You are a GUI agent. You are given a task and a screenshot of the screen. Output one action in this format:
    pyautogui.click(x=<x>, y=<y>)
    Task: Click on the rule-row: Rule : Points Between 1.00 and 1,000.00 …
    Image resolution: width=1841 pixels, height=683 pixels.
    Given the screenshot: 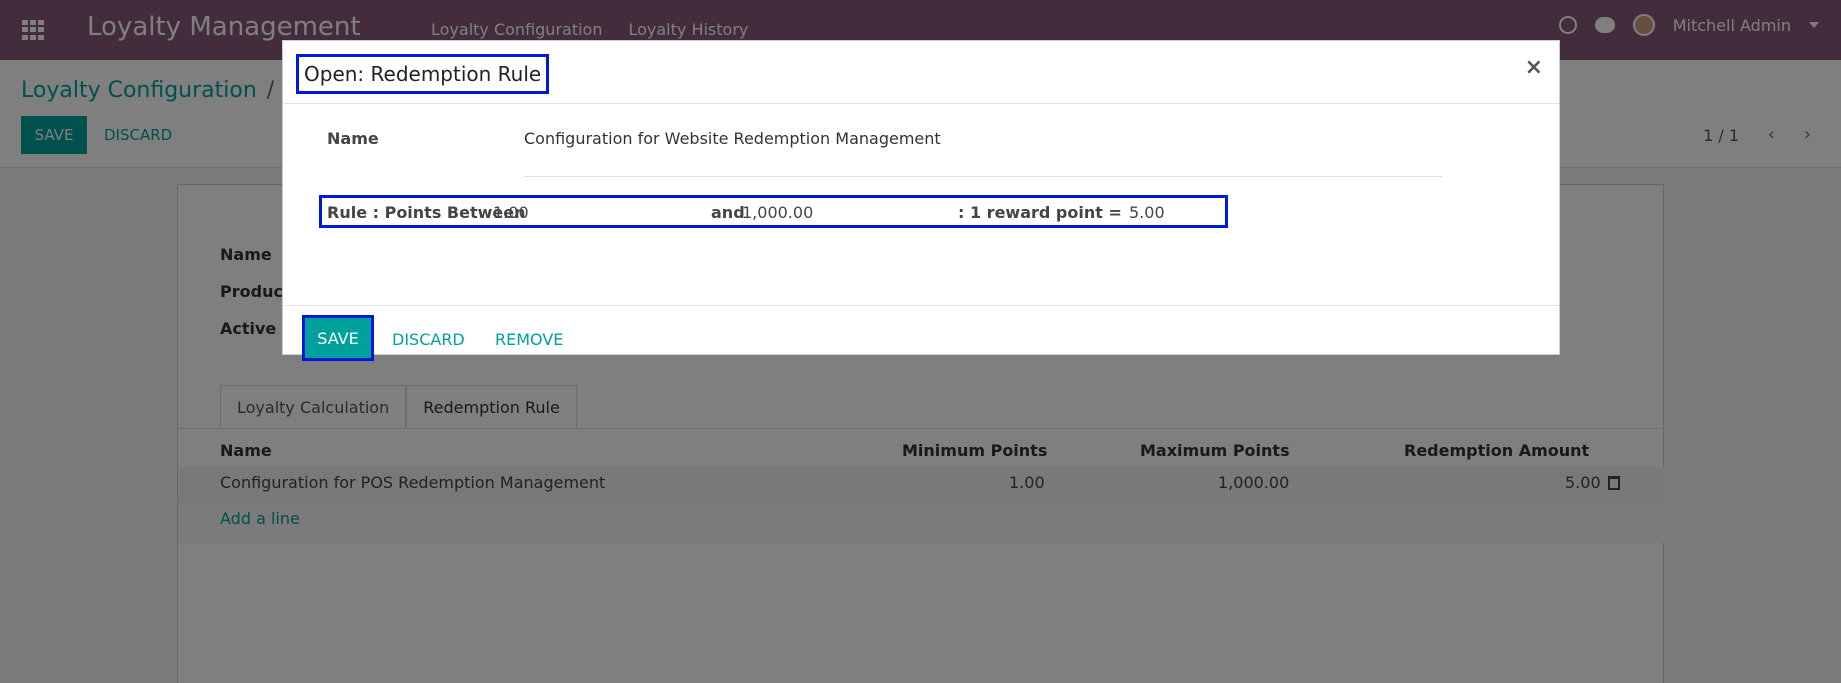 What is the action you would take?
    pyautogui.click(x=773, y=211)
    